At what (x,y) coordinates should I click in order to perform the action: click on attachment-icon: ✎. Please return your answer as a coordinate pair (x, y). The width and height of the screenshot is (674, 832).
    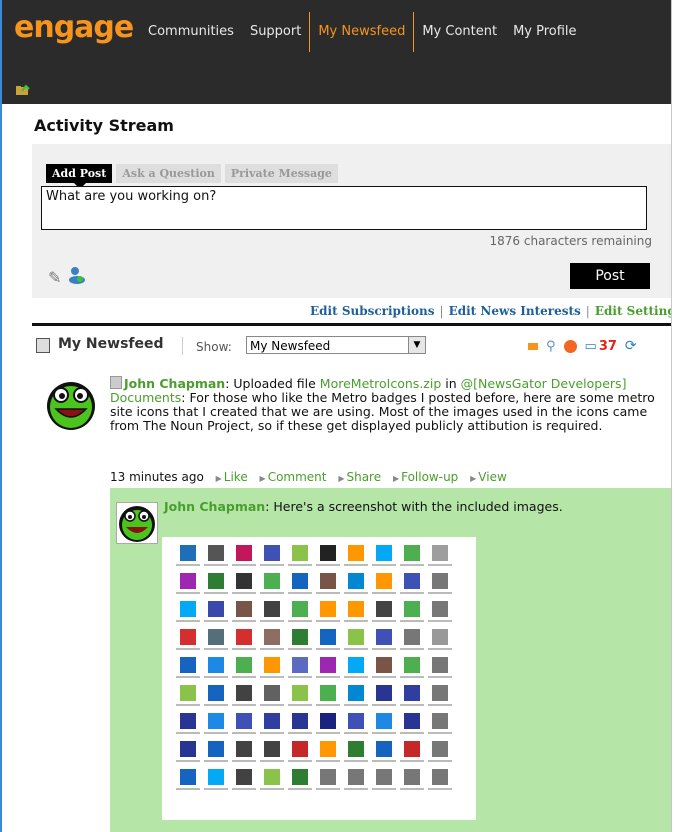
    Looking at the image, I should click on (54, 277).